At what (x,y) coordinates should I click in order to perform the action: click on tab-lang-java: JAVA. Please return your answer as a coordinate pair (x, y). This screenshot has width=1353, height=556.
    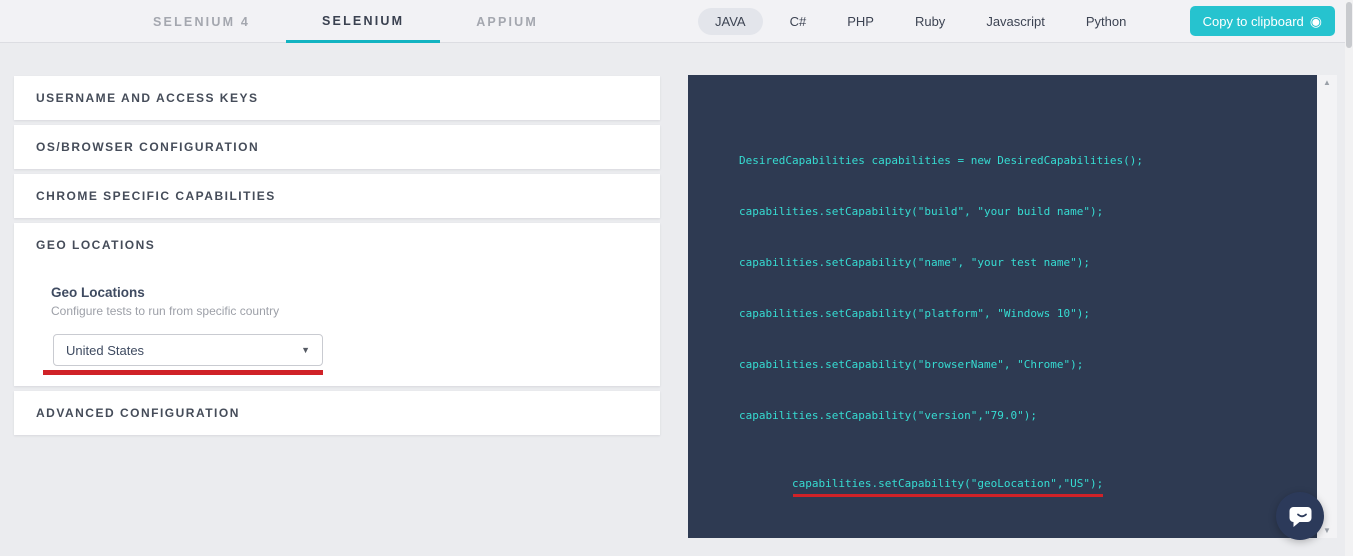
    Looking at the image, I should click on (730, 21).